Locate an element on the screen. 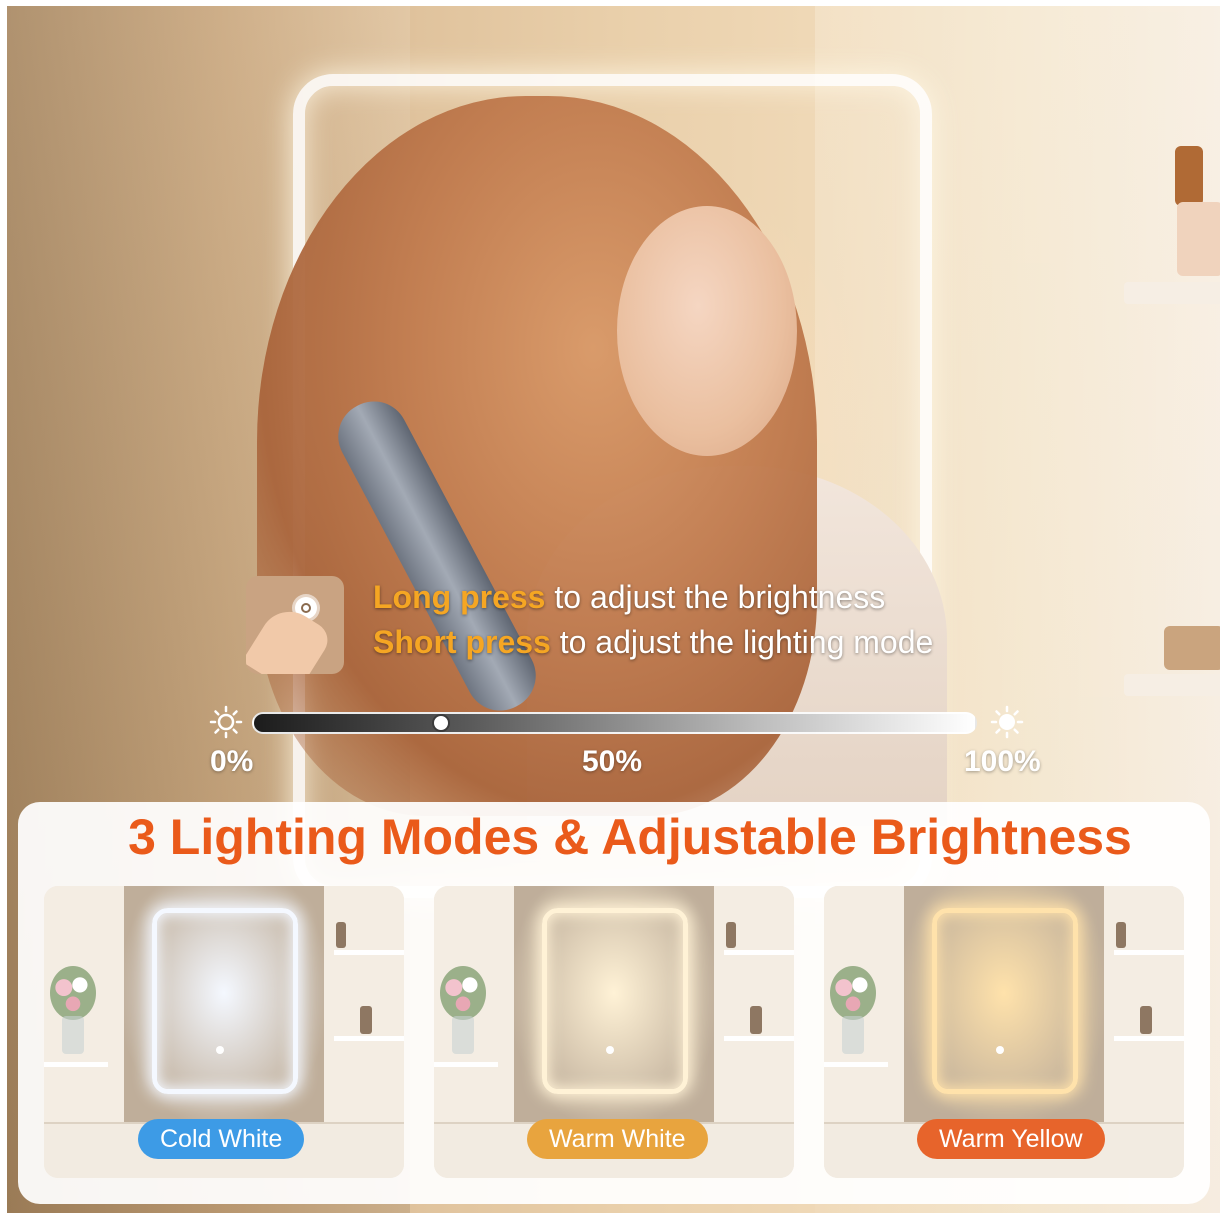 Image resolution: width=1220 pixels, height=1213 pixels. woman-face is located at coordinates (707, 331).